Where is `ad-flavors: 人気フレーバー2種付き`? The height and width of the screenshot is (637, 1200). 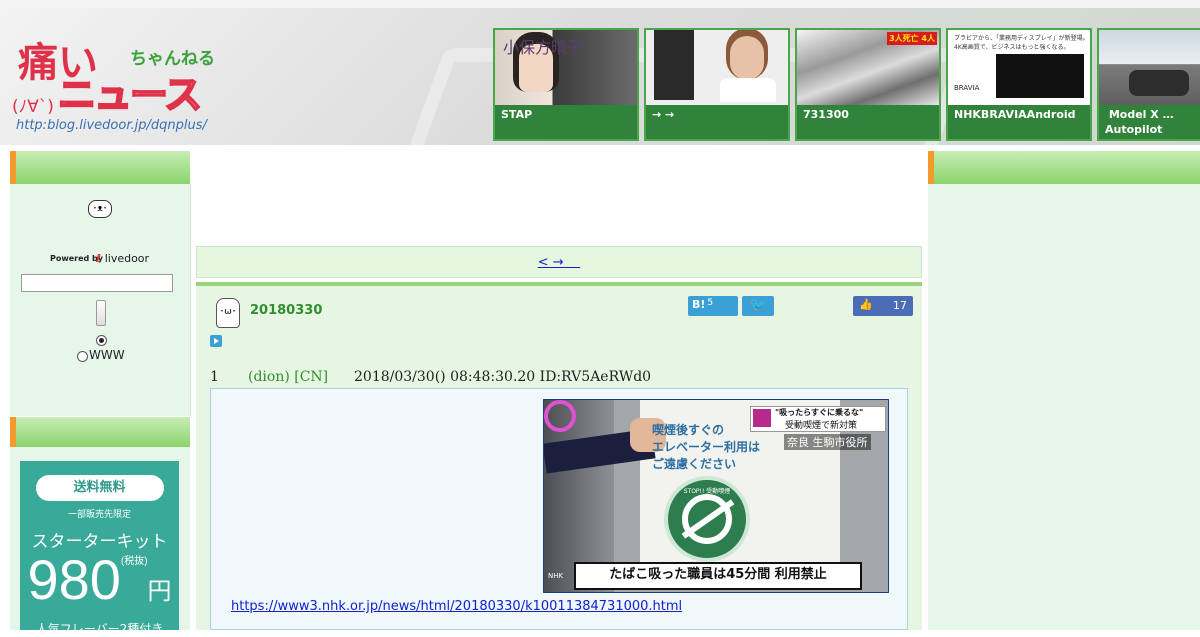 ad-flavors: 人気フレーバー2種付き is located at coordinates (99, 629).